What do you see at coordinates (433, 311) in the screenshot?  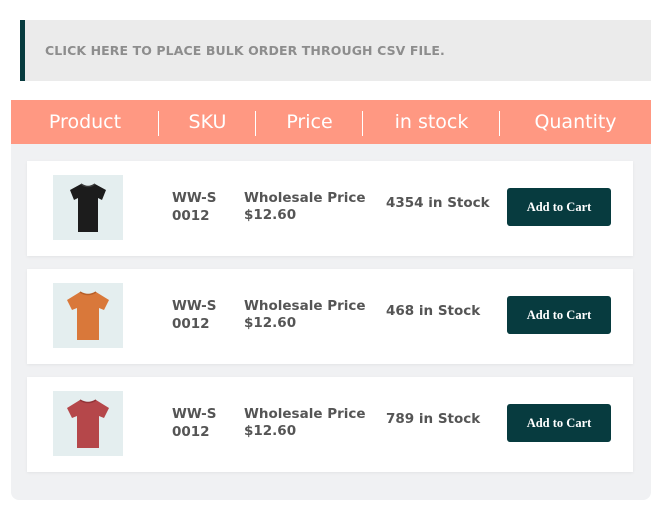 I see `stock-cell: 468 in Stock` at bounding box center [433, 311].